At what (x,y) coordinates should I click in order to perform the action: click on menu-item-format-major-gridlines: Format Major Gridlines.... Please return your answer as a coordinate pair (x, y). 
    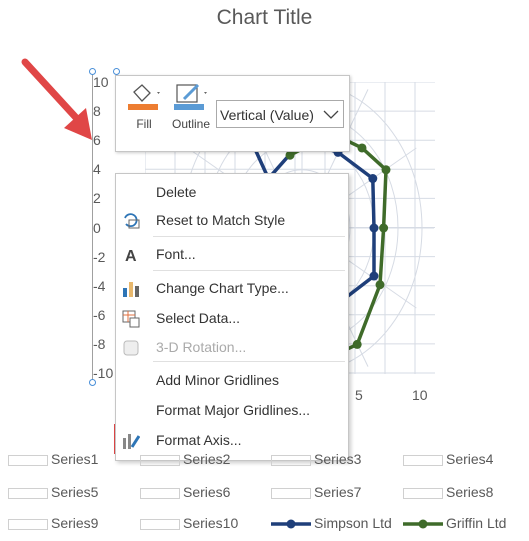
    Looking at the image, I should click on (232, 410).